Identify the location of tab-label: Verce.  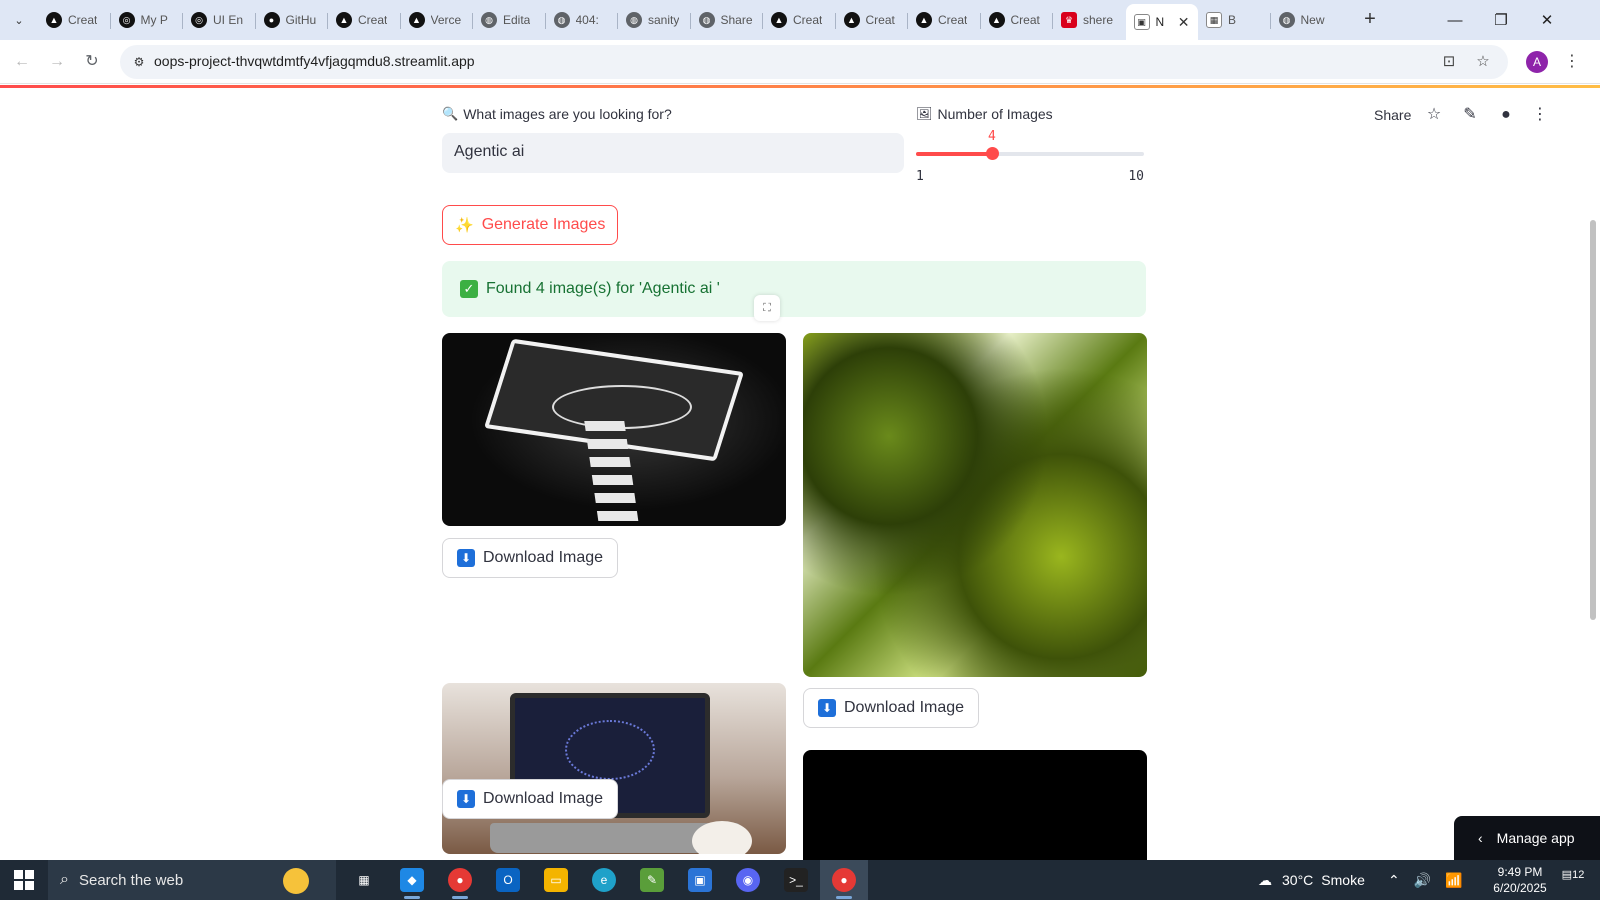
(446, 20).